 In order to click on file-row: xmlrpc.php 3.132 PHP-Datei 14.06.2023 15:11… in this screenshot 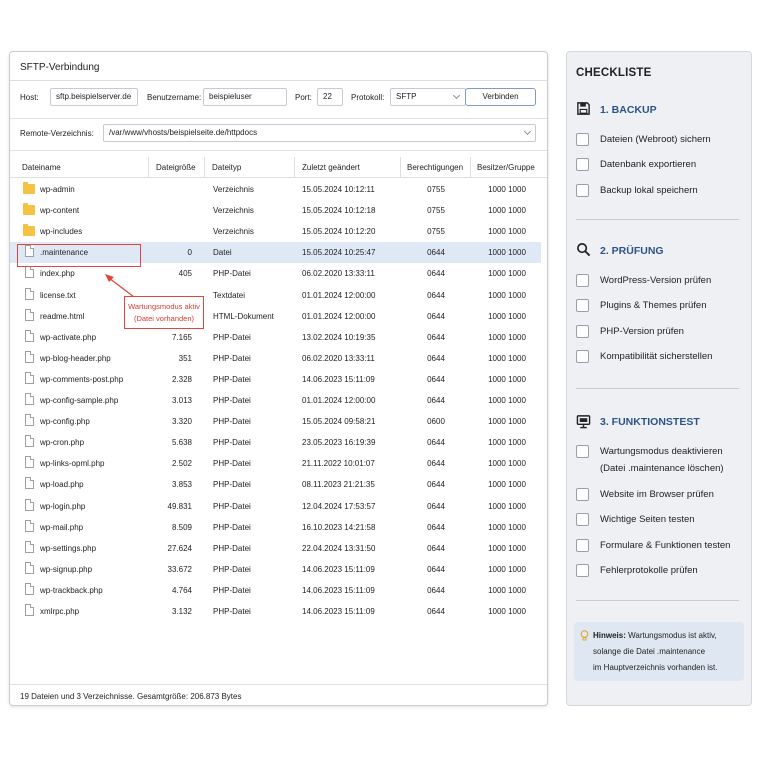, I will do `click(275, 611)`.